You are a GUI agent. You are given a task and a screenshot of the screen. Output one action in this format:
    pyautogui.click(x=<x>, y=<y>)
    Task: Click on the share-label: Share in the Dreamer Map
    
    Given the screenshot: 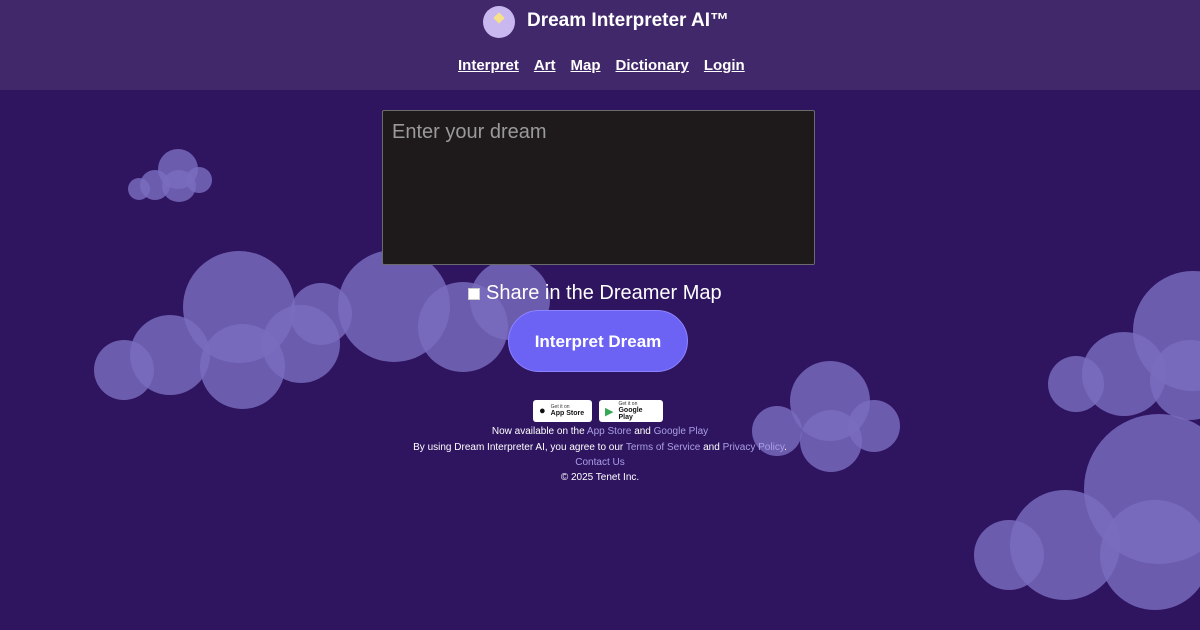 What is the action you would take?
    pyautogui.click(x=604, y=293)
    